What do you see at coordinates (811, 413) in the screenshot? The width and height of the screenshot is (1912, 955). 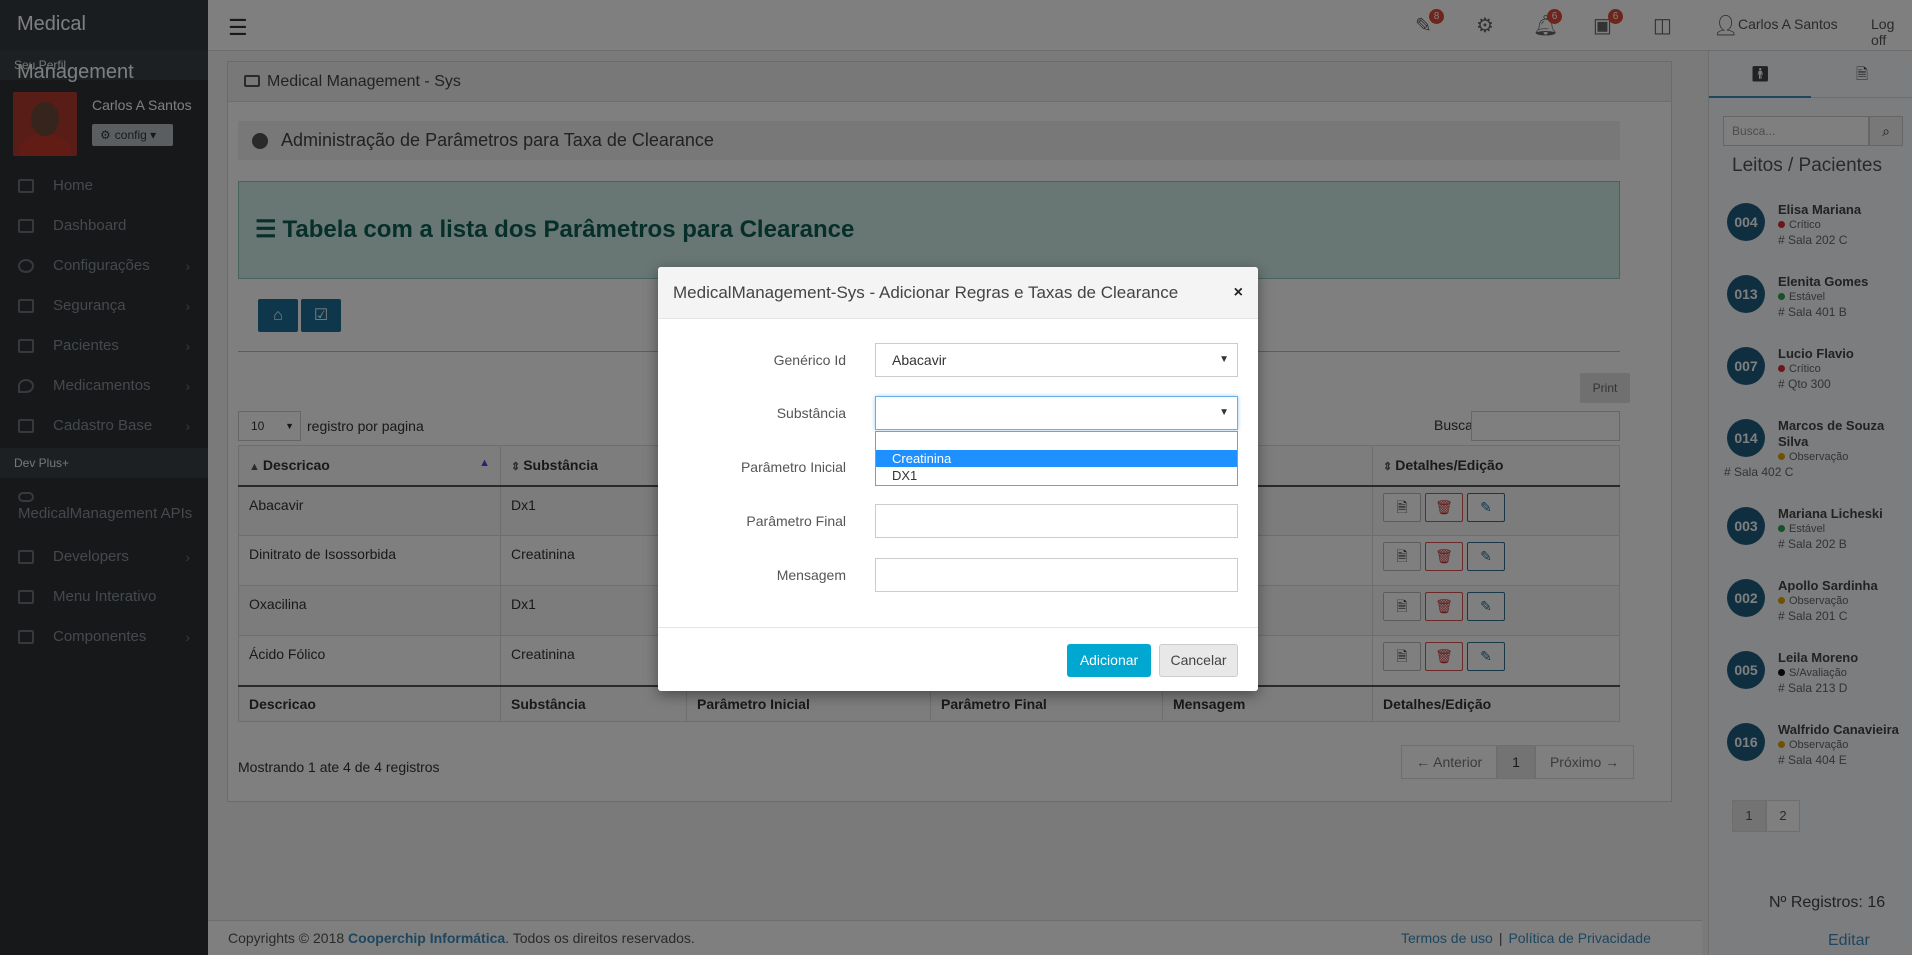 I see `substancia-label: Substância` at bounding box center [811, 413].